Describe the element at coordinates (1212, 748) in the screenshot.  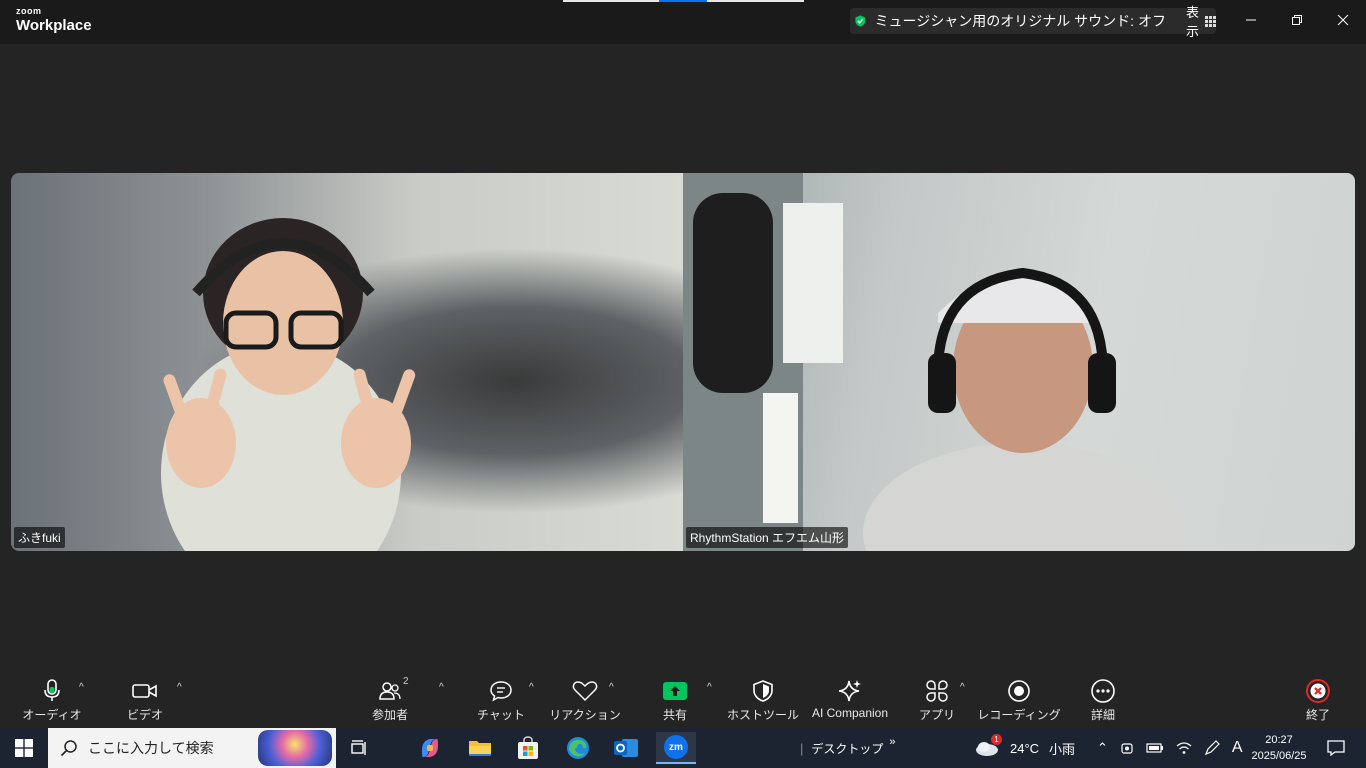
I see `pen-icon` at that location.